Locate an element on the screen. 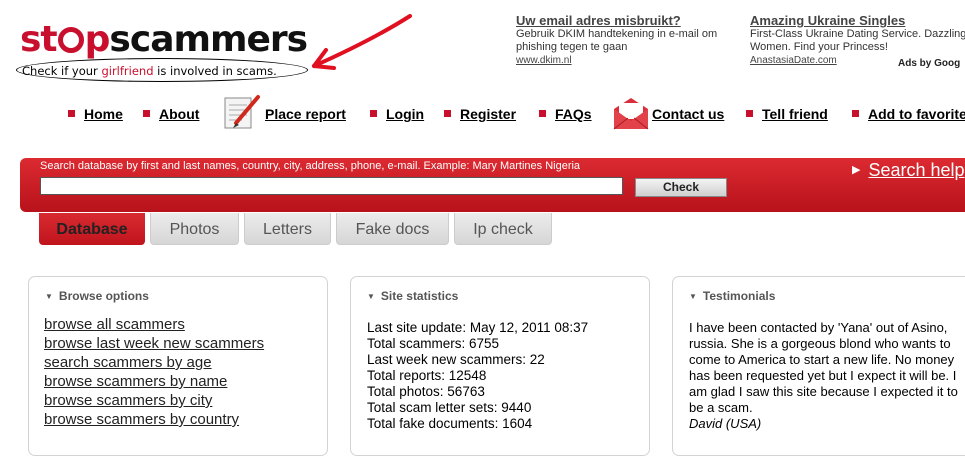 The height and width of the screenshot is (456, 965). nav-add-favorite: Add to favorite is located at coordinates (908, 114).